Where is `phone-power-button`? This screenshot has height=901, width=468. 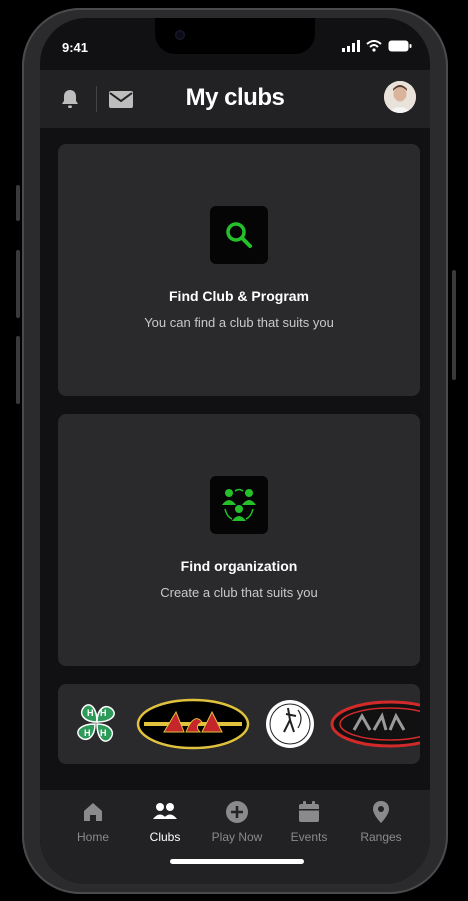
phone-power-button is located at coordinates (454, 325).